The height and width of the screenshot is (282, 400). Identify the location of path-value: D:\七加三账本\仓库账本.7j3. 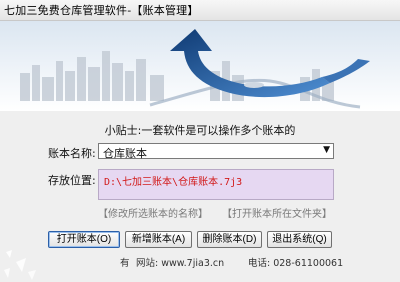
(173, 182).